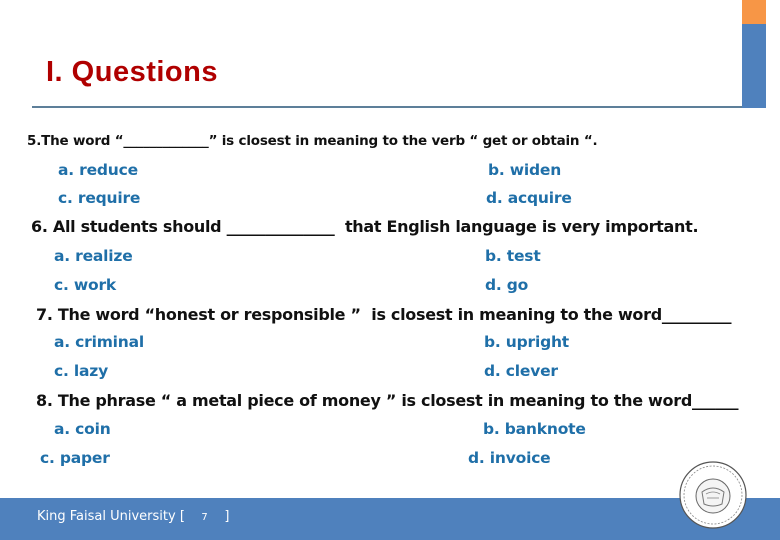 Image resolution: width=780 pixels, height=540 pixels. I want to click on option-5b: b. widen, so click(525, 170).